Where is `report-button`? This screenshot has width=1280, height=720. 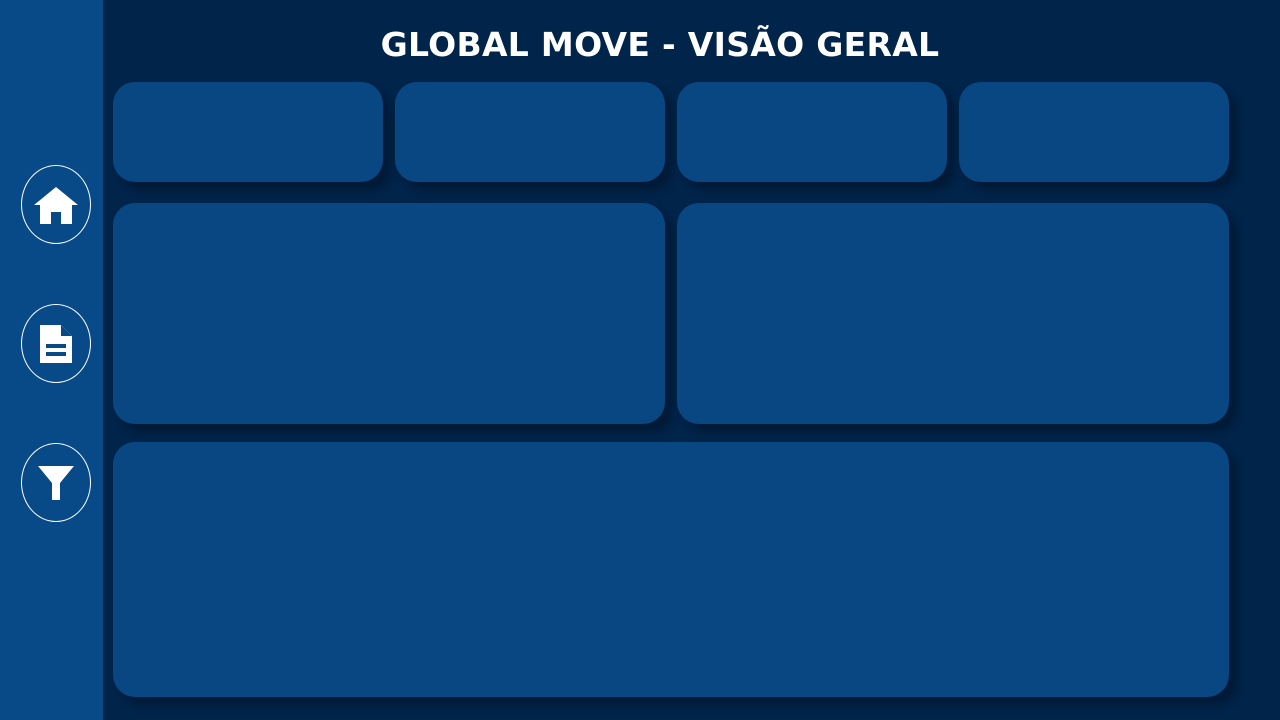 report-button is located at coordinates (56, 343).